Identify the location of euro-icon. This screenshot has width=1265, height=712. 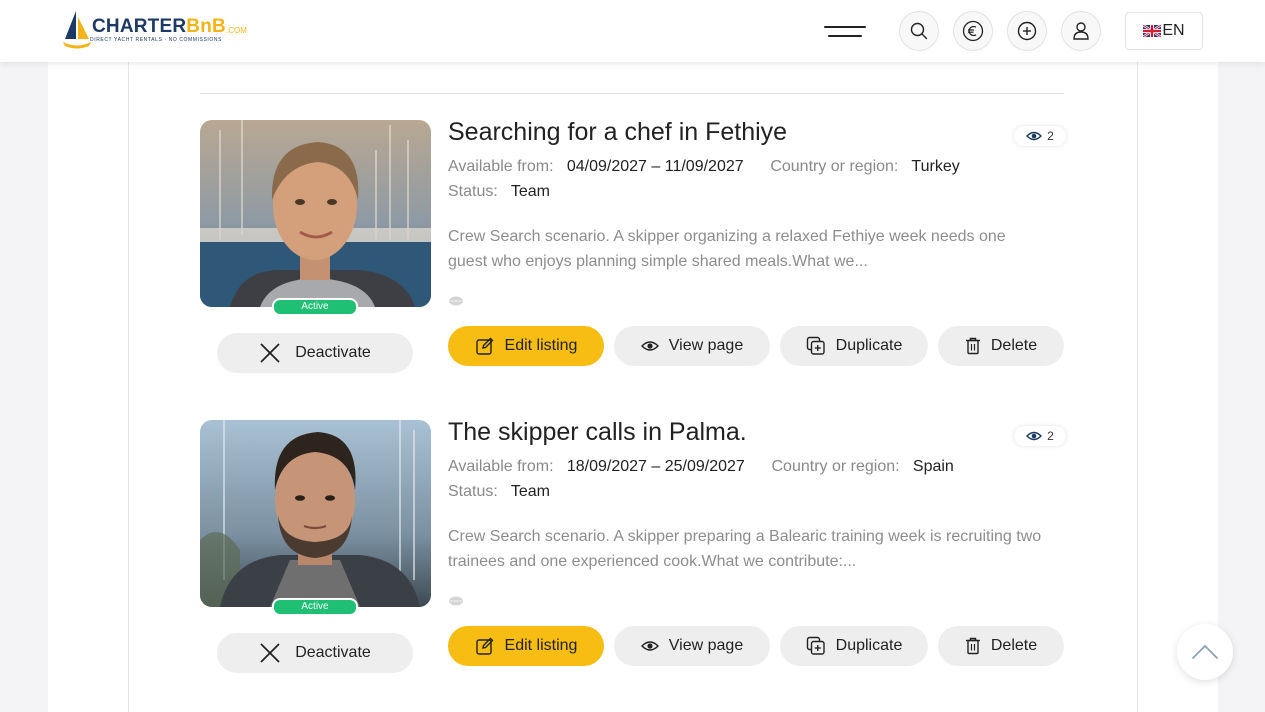
(973, 31).